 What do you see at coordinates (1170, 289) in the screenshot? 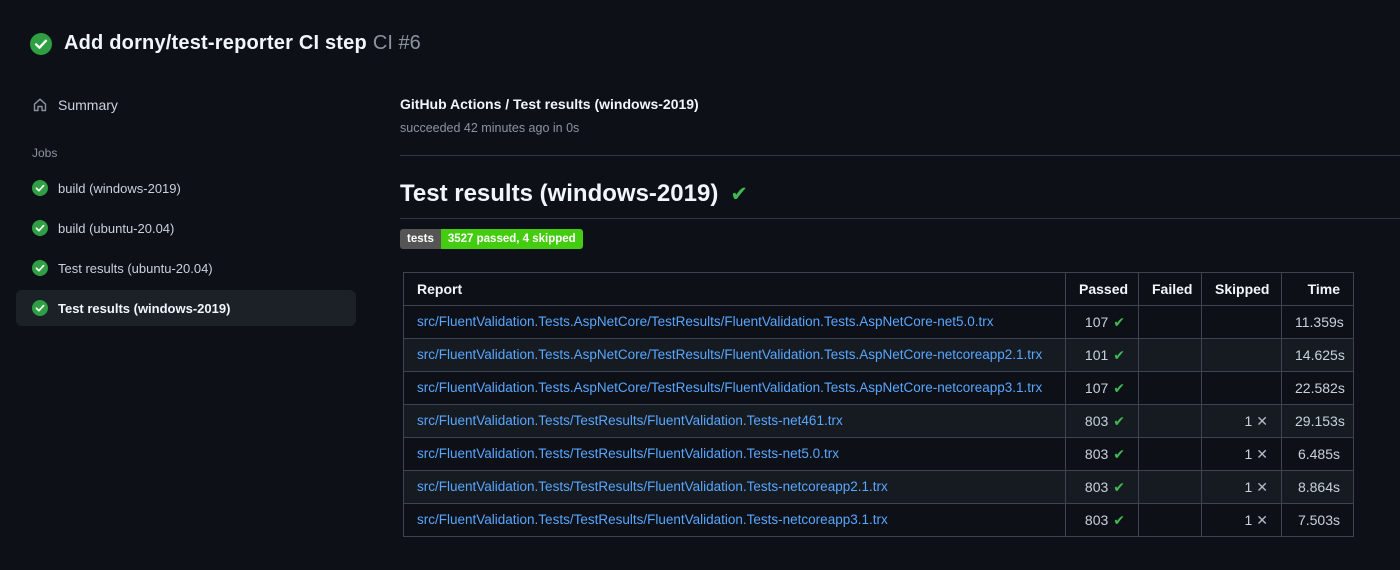
I see `column-header-failed: Failed` at bounding box center [1170, 289].